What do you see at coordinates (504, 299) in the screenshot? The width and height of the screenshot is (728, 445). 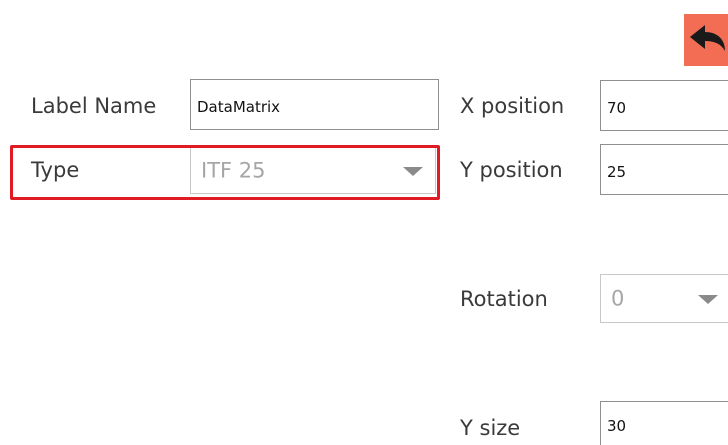 I see `rotation-label: Rotation` at bounding box center [504, 299].